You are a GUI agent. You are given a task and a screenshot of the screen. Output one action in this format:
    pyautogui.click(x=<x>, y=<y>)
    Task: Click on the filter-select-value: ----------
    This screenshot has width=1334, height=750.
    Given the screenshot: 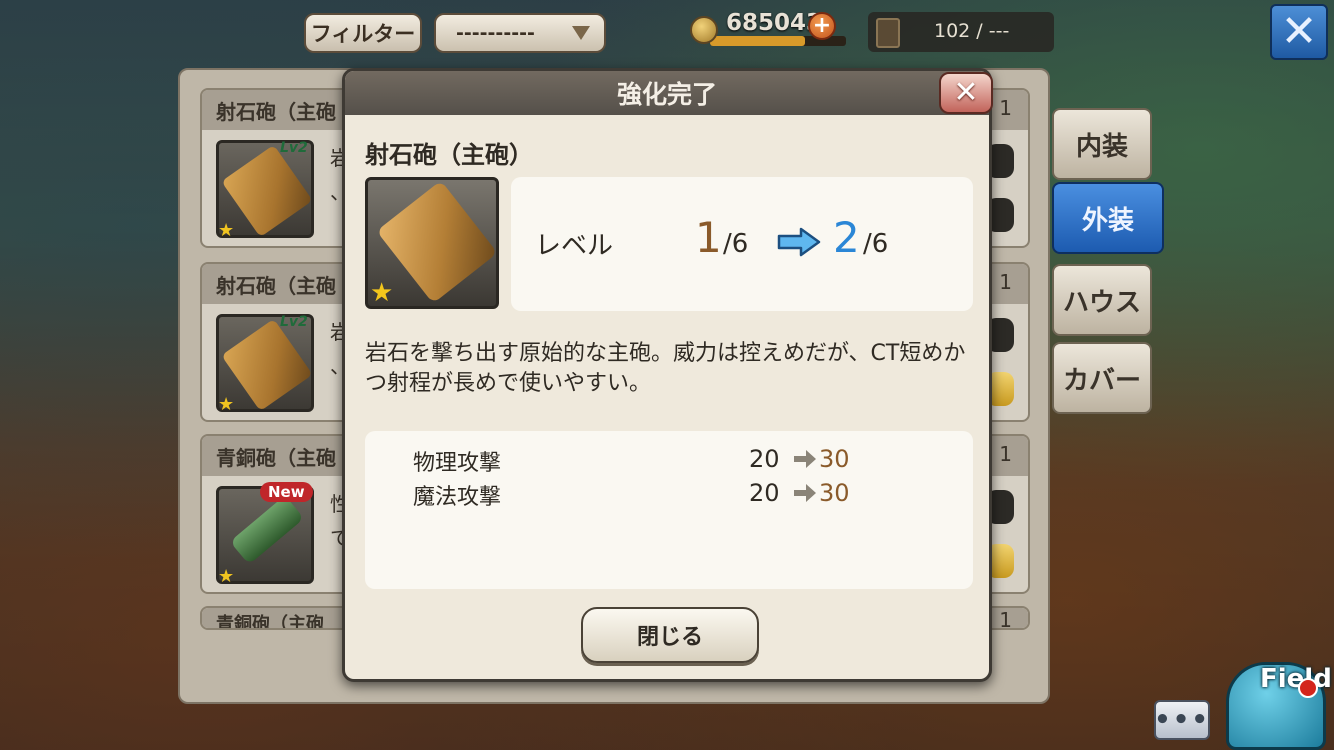 What is the action you would take?
    pyautogui.click(x=495, y=33)
    